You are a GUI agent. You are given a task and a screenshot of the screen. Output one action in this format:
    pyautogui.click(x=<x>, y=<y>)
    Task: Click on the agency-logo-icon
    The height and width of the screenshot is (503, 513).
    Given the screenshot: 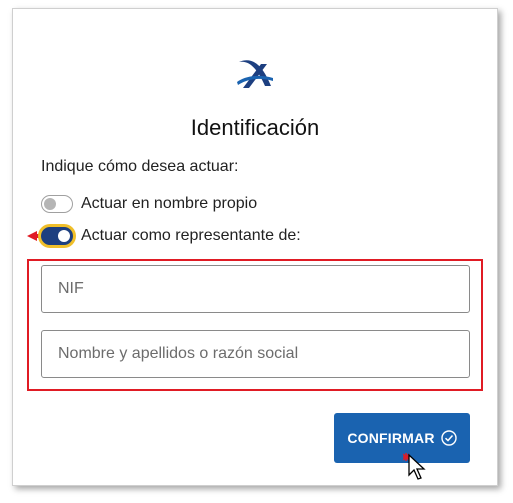 What is the action you would take?
    pyautogui.click(x=255, y=74)
    